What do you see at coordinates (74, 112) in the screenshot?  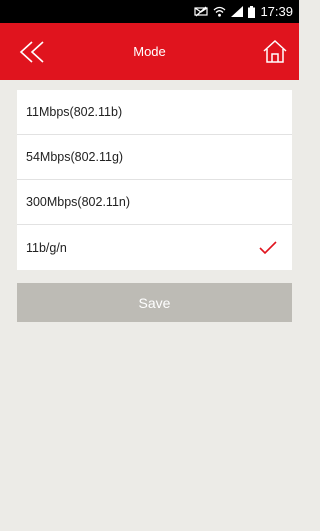 I see `mode-option-label: 11Mbps(802.11b)` at bounding box center [74, 112].